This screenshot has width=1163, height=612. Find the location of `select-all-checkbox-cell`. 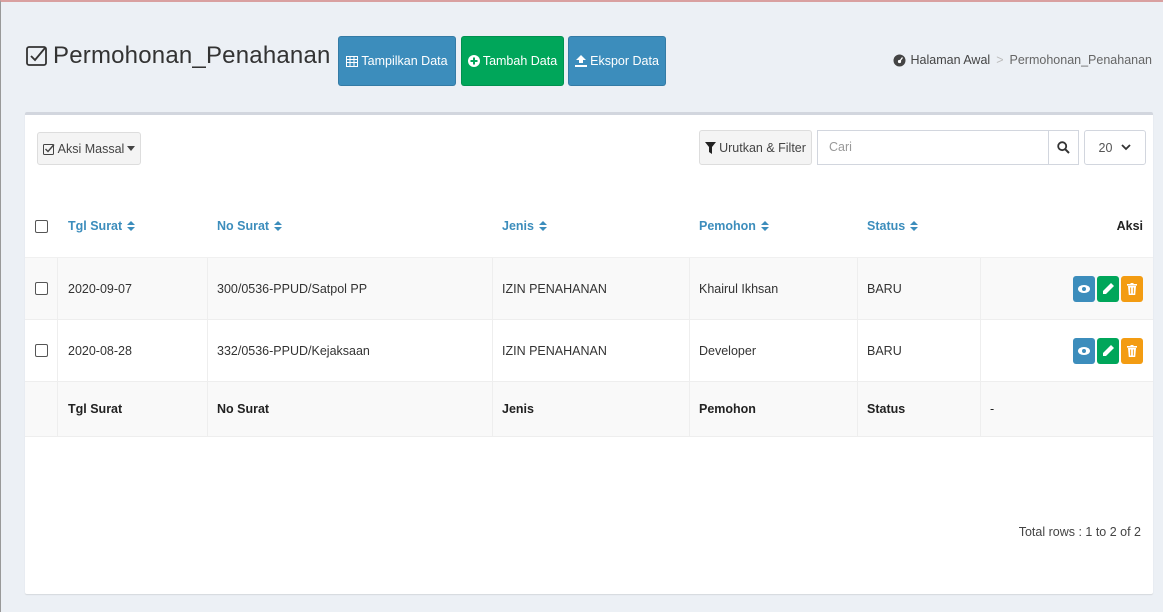

select-all-checkbox-cell is located at coordinates (41, 226).